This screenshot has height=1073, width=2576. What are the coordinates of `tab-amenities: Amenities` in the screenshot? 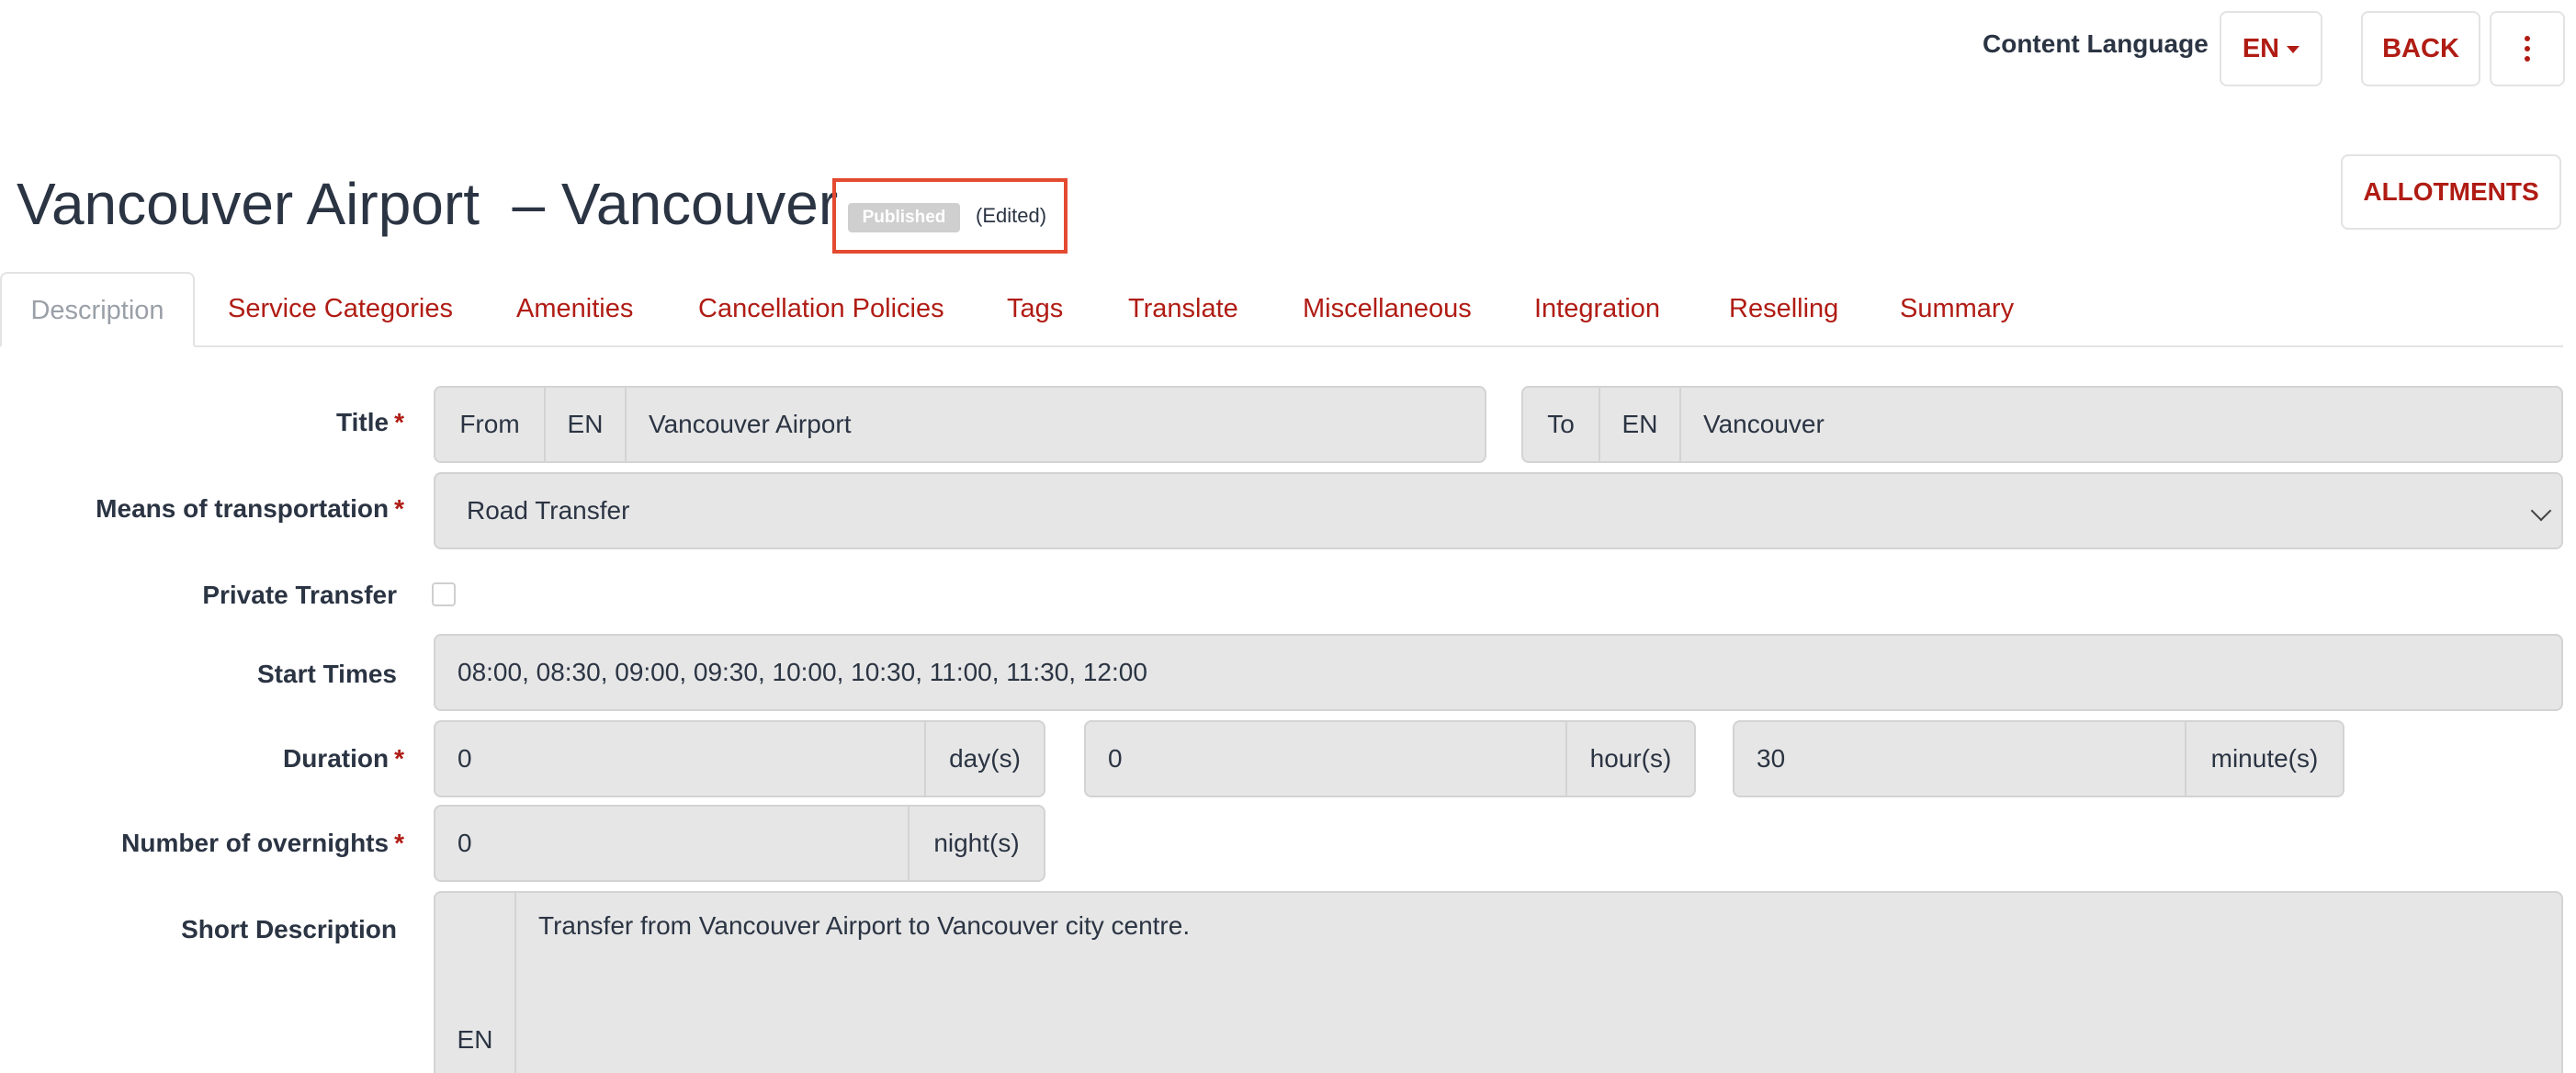 It's located at (574, 318).